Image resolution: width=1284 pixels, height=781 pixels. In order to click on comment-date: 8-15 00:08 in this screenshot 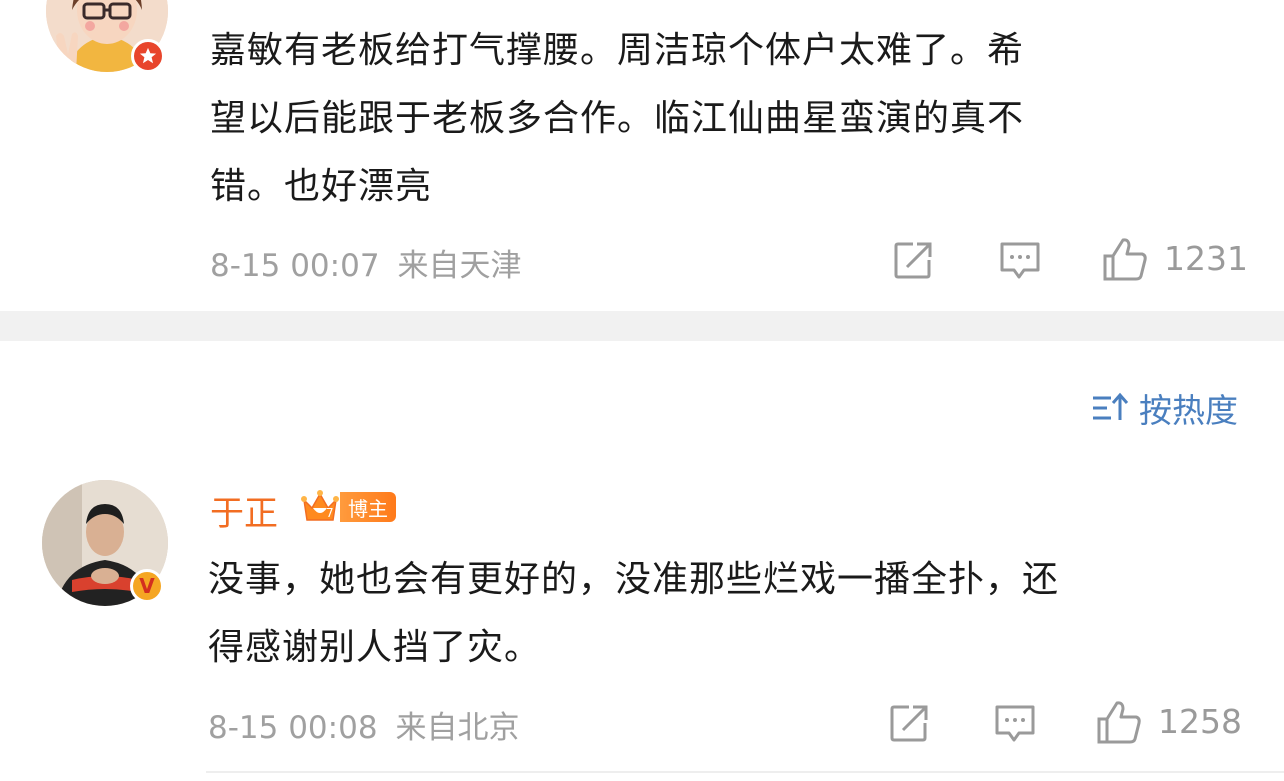, I will do `click(293, 728)`.